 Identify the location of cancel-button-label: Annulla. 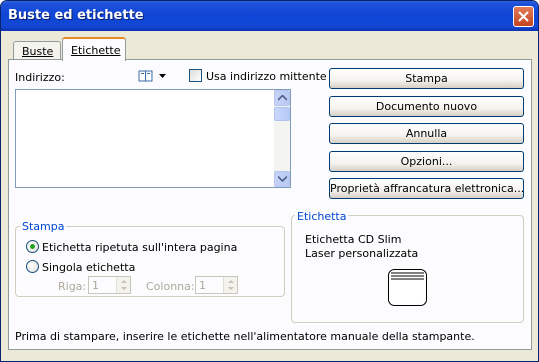
(426, 133).